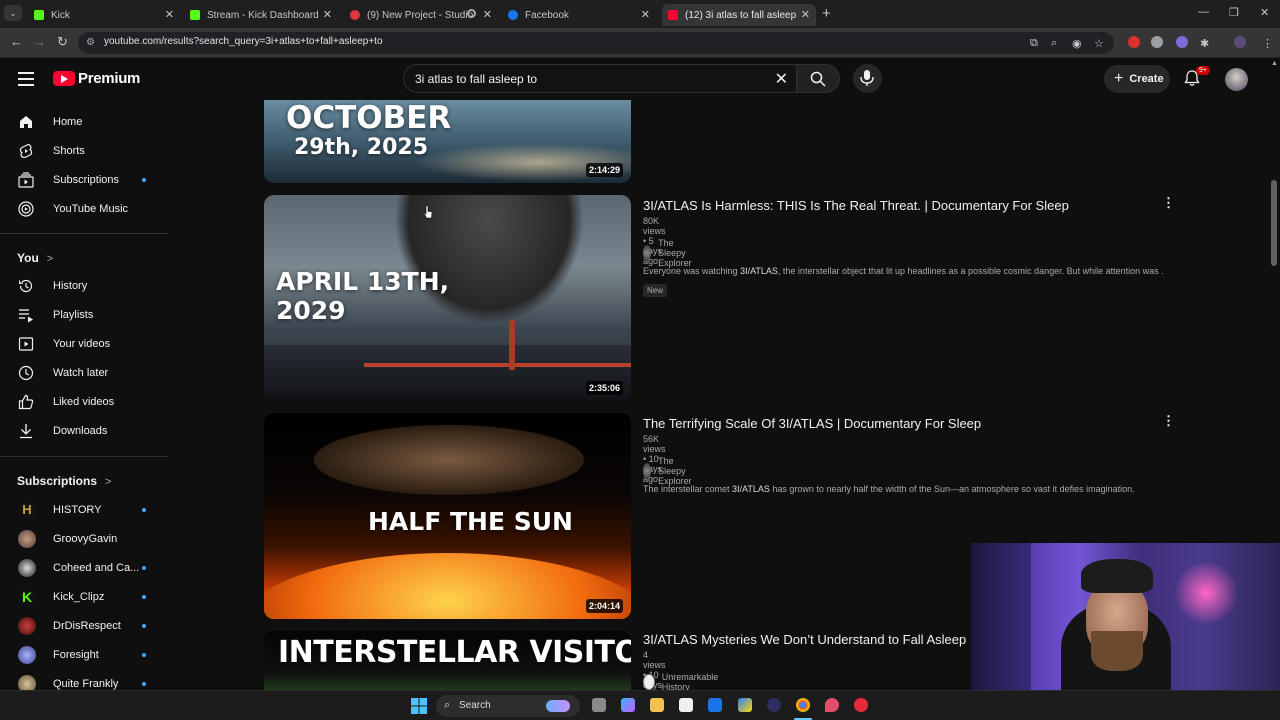 This screenshot has height=720, width=1280. What do you see at coordinates (759, 271) in the screenshot?
I see `description-highlight: 3I/ATLAS` at bounding box center [759, 271].